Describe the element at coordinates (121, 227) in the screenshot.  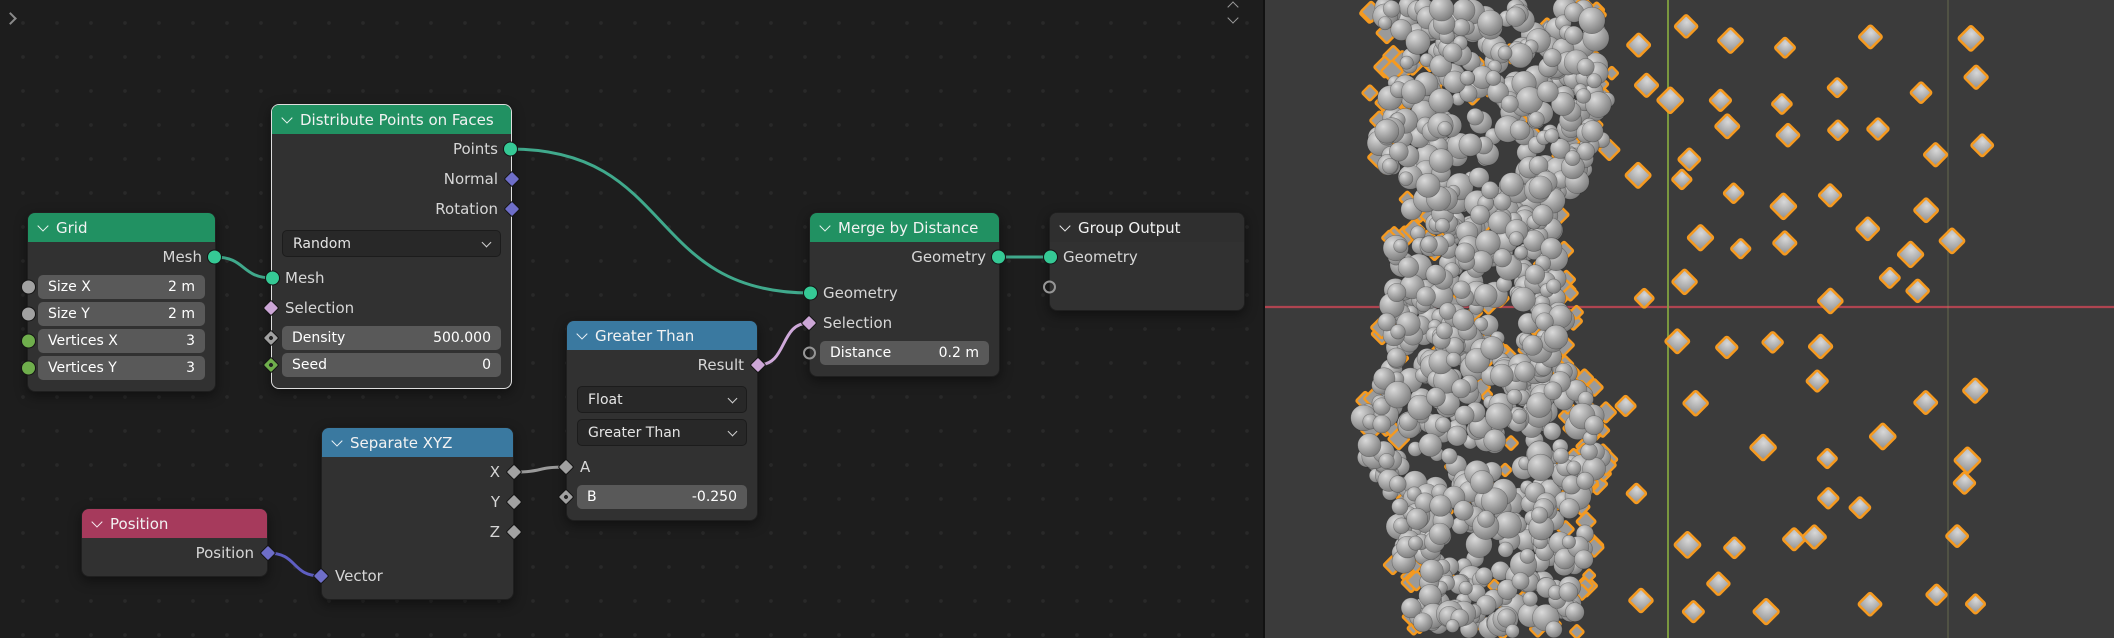
I see `node-grid-header: Grid` at that location.